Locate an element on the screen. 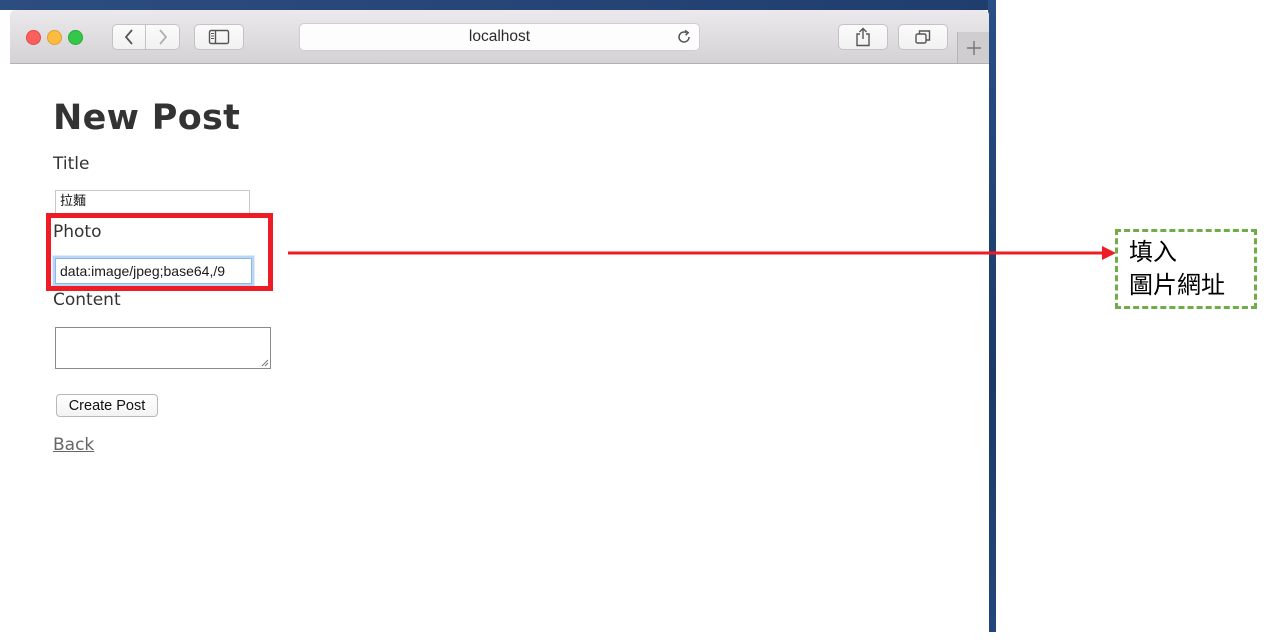  browser-toolbar: localhost is located at coordinates (499, 37).